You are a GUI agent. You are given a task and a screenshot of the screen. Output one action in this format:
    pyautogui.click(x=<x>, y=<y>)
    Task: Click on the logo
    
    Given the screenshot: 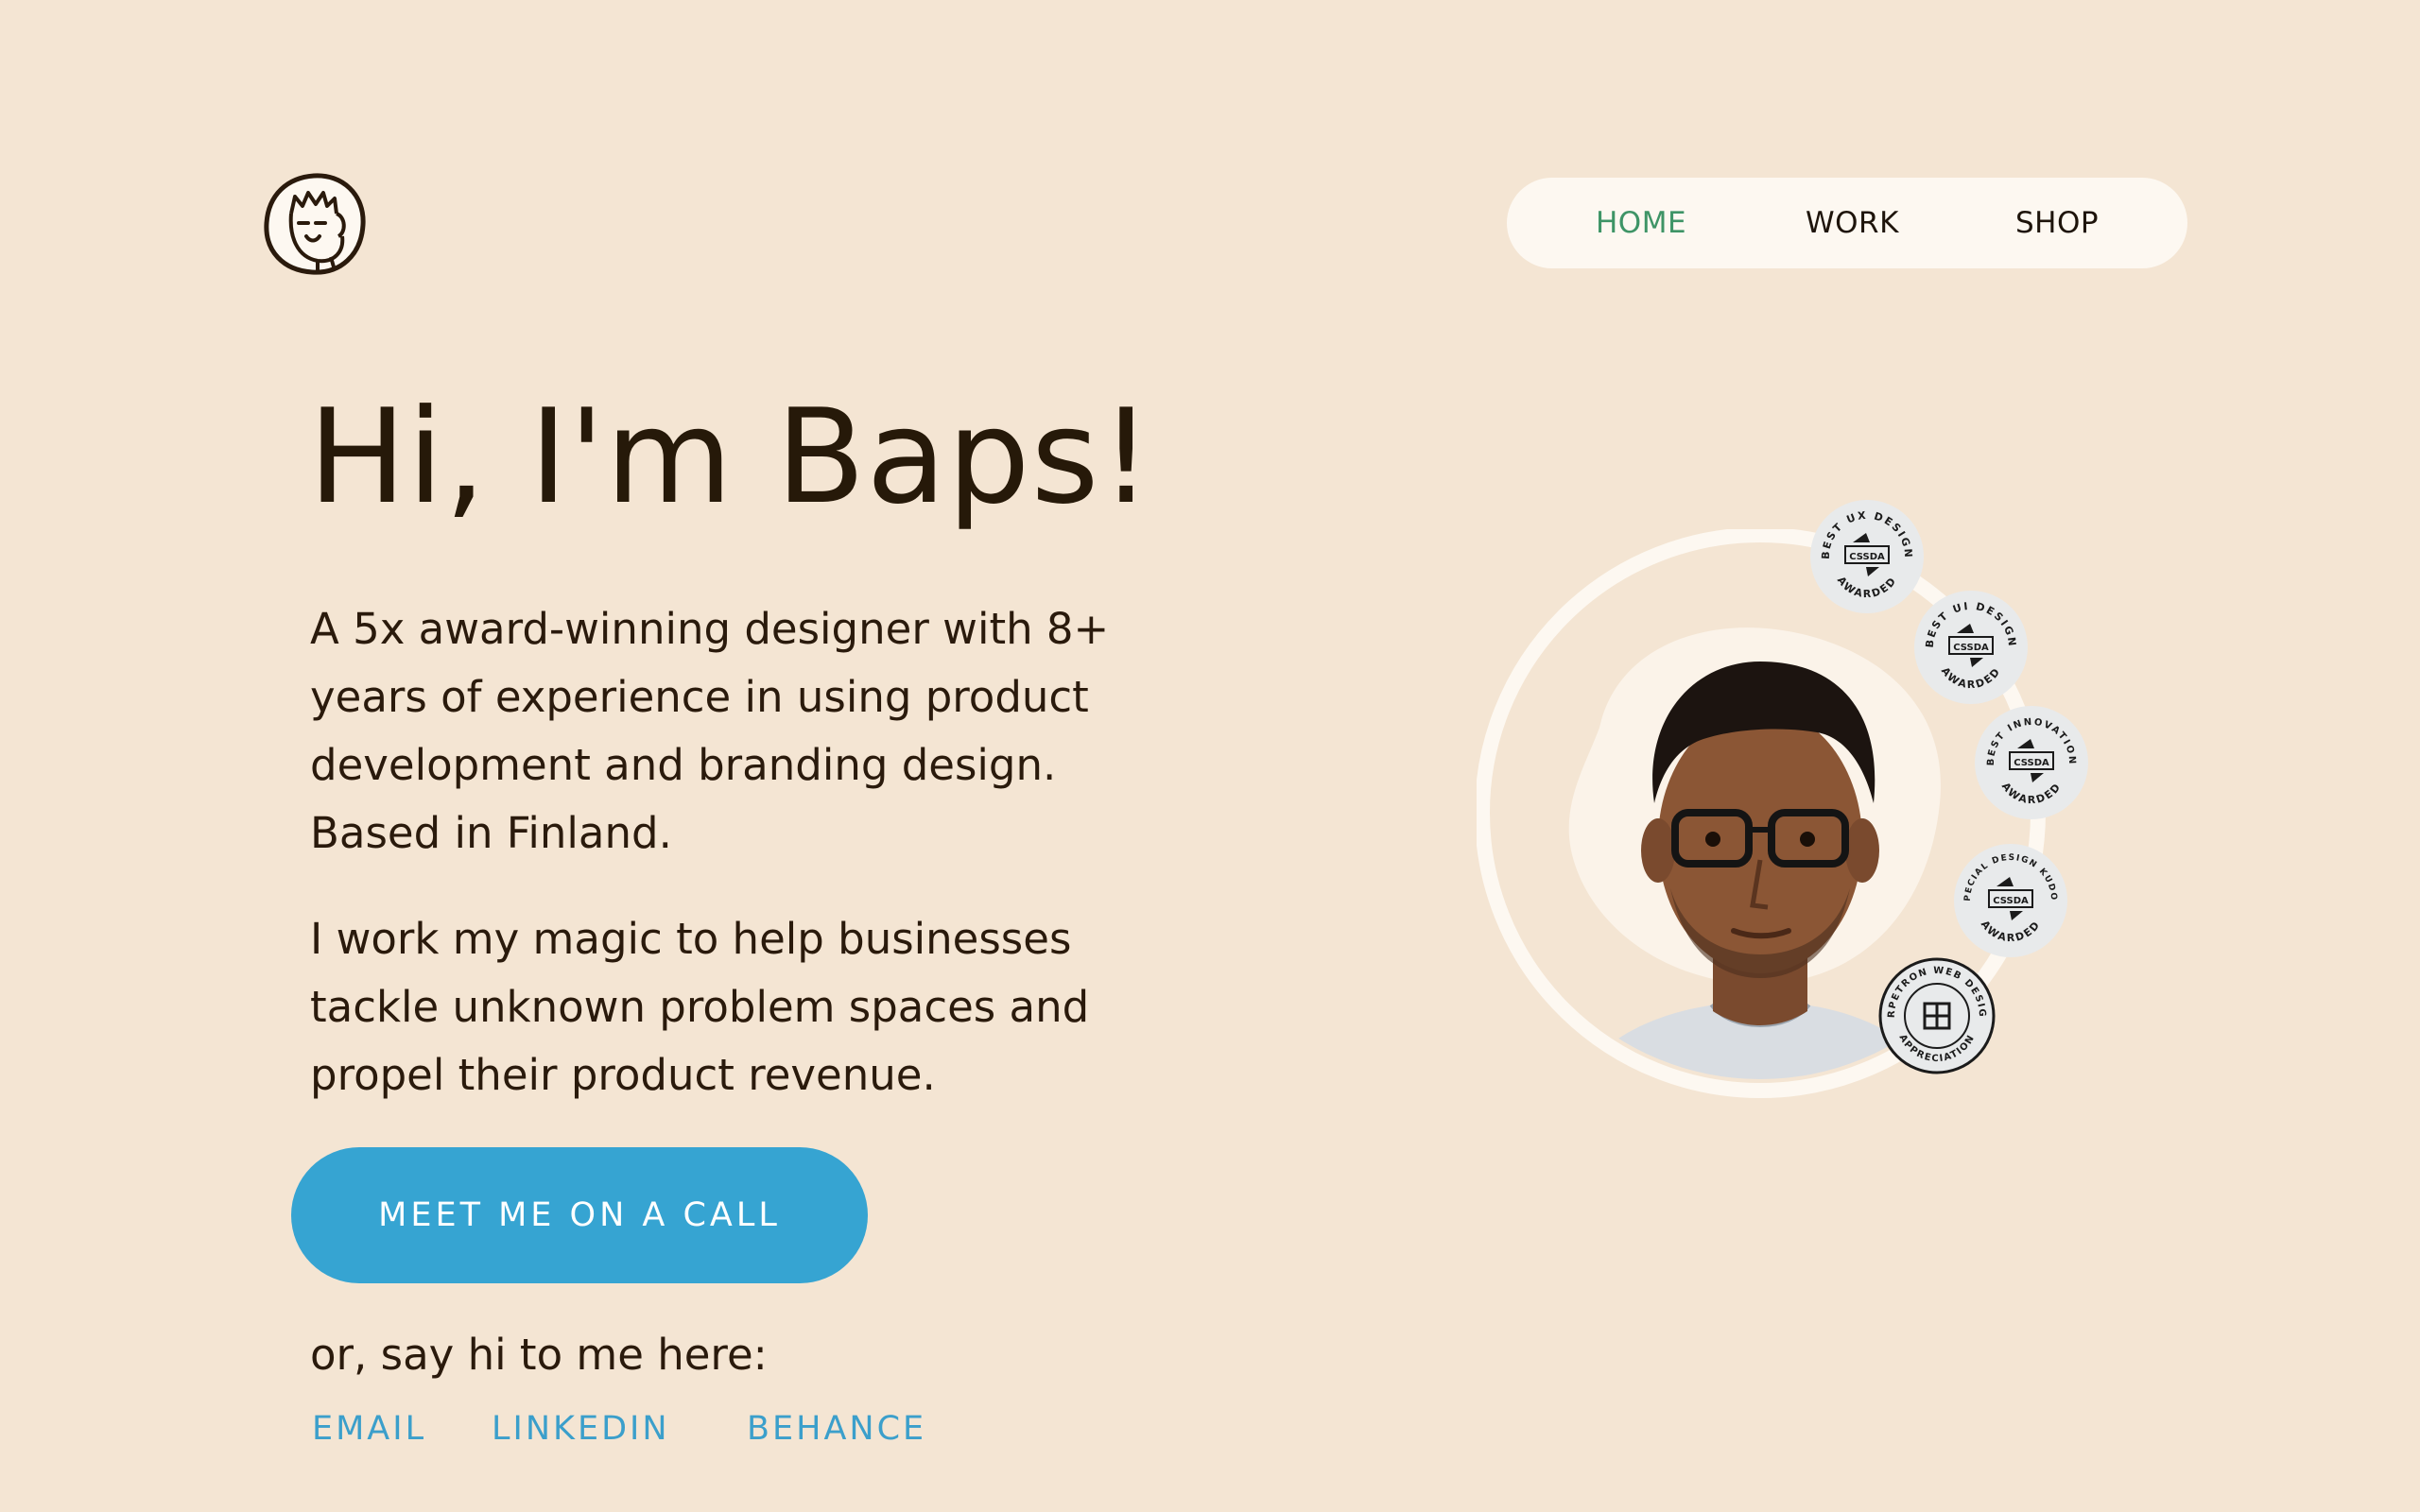 What is the action you would take?
    pyautogui.click(x=314, y=224)
    